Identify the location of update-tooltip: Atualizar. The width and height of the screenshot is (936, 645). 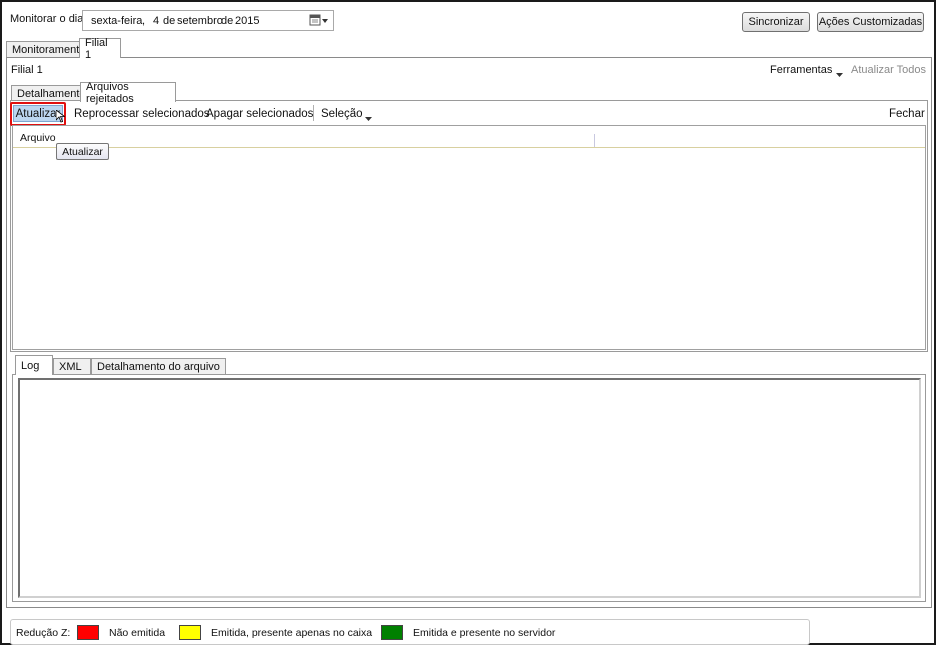
(82, 151).